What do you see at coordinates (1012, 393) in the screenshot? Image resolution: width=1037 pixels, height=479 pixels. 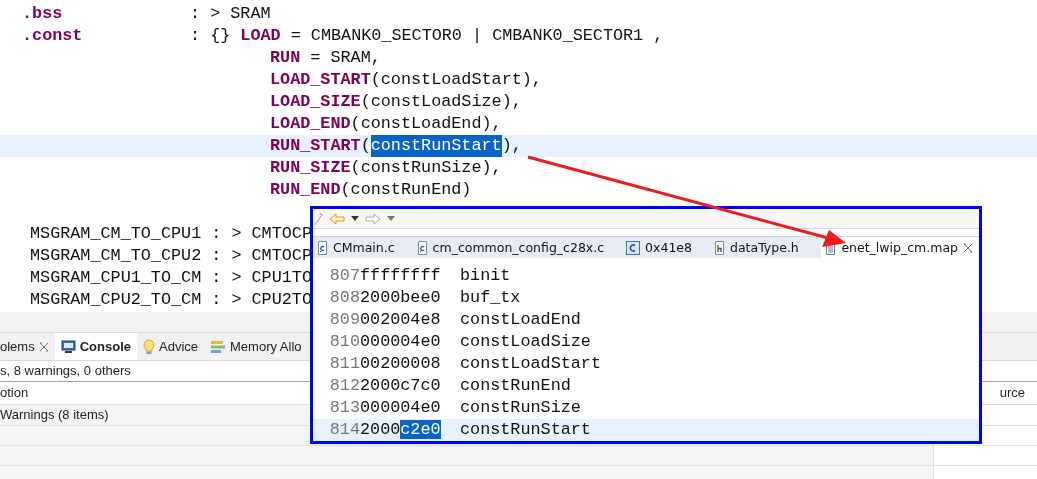 I see `column-header: urce` at bounding box center [1012, 393].